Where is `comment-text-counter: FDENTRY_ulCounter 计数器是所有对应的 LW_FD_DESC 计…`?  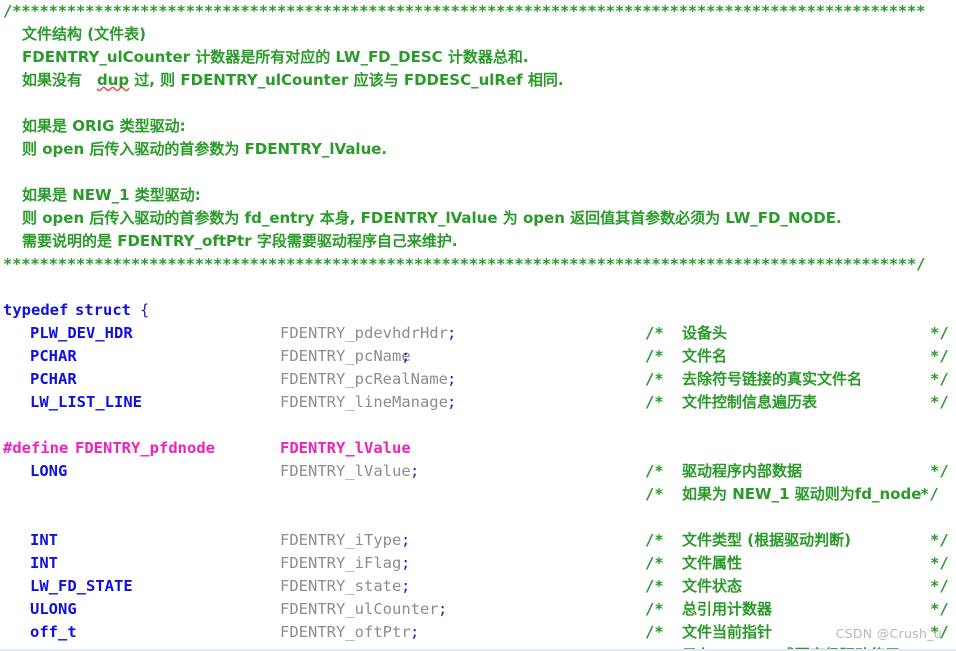
comment-text-counter: FDENTRY_ulCounter 计数器是所有对应的 LW_FD_DESC 计… is located at coordinates (275, 57).